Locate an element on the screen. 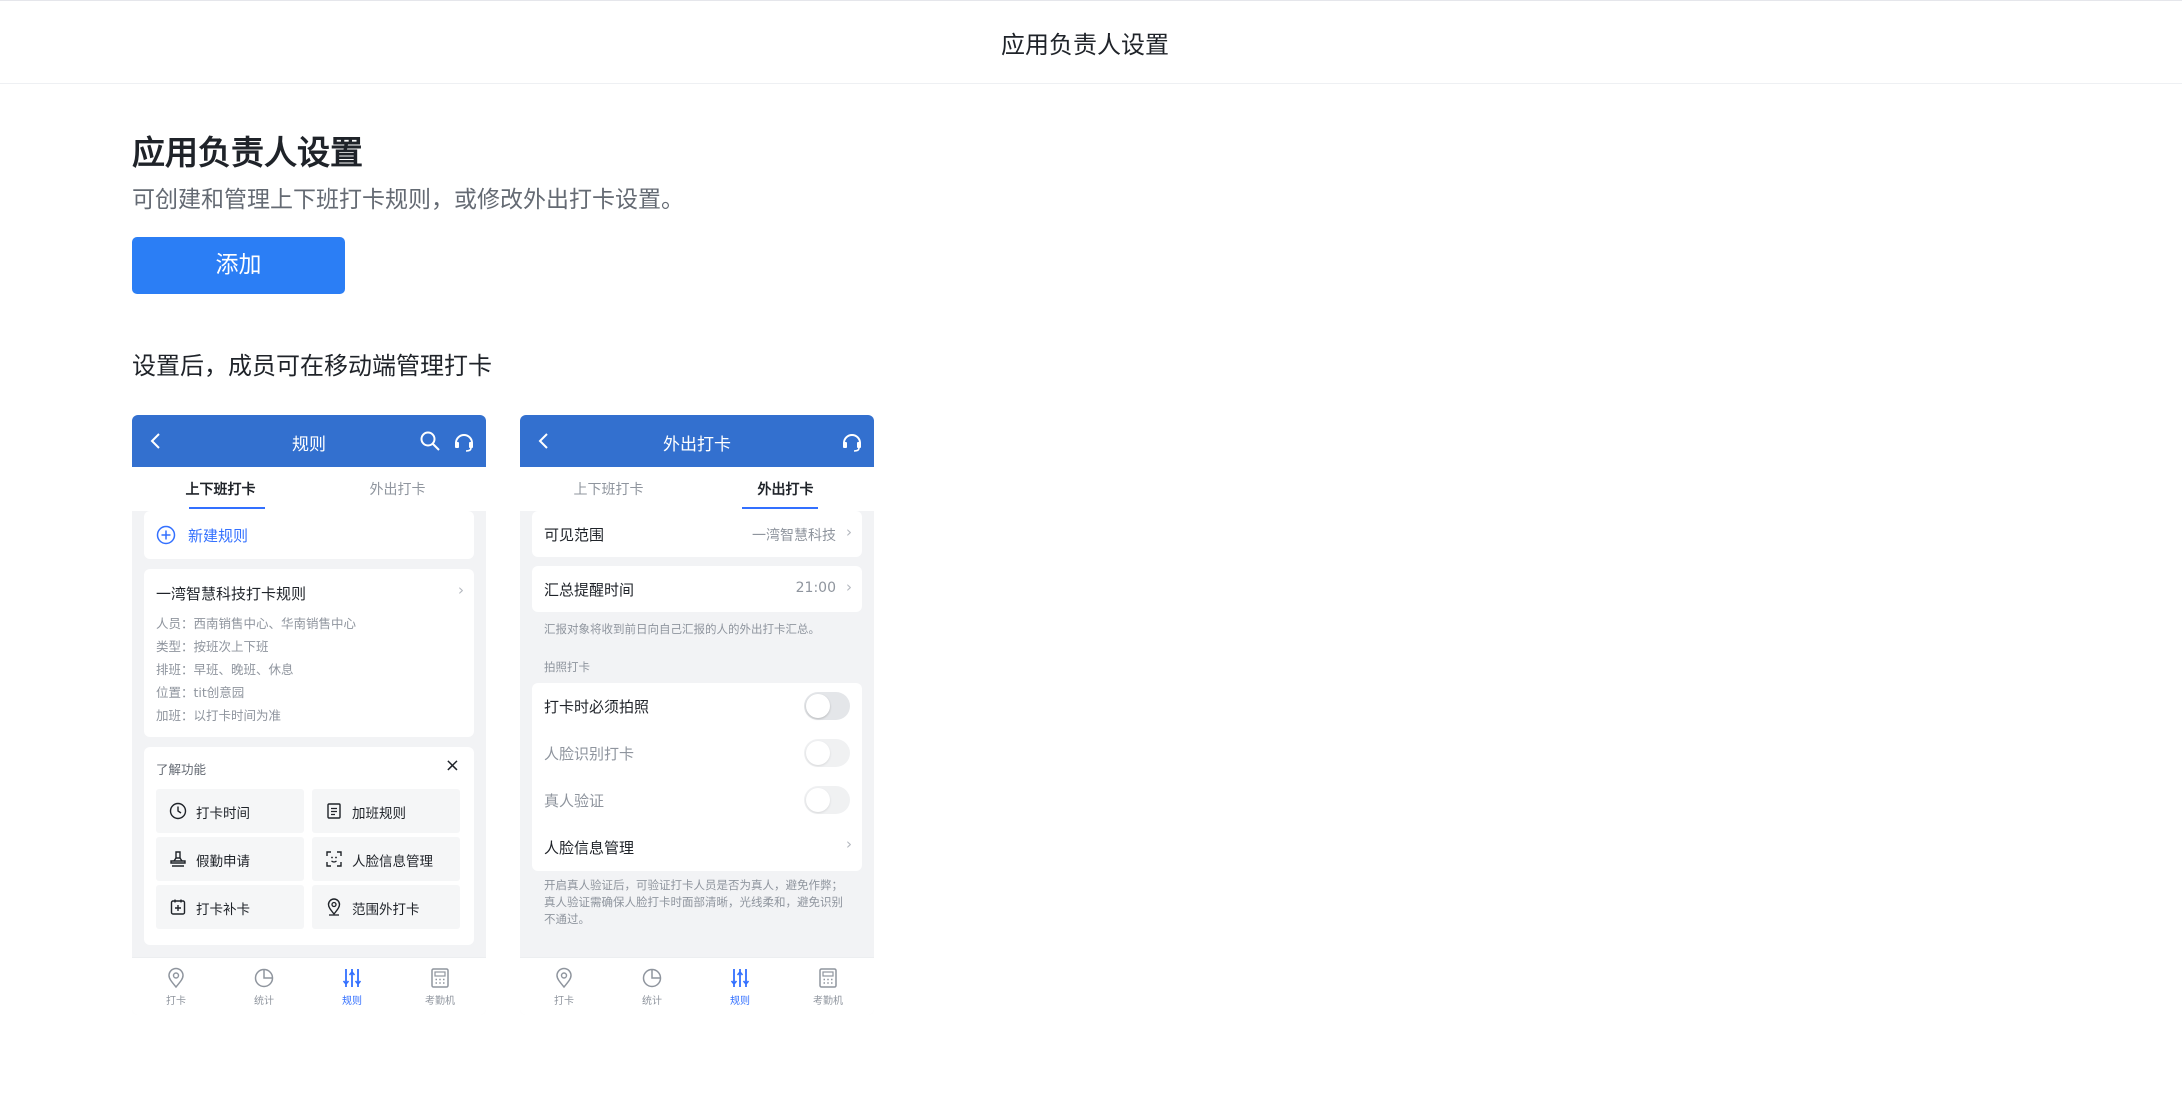  face-manage-label: 人脸信息管理 is located at coordinates (589, 848).